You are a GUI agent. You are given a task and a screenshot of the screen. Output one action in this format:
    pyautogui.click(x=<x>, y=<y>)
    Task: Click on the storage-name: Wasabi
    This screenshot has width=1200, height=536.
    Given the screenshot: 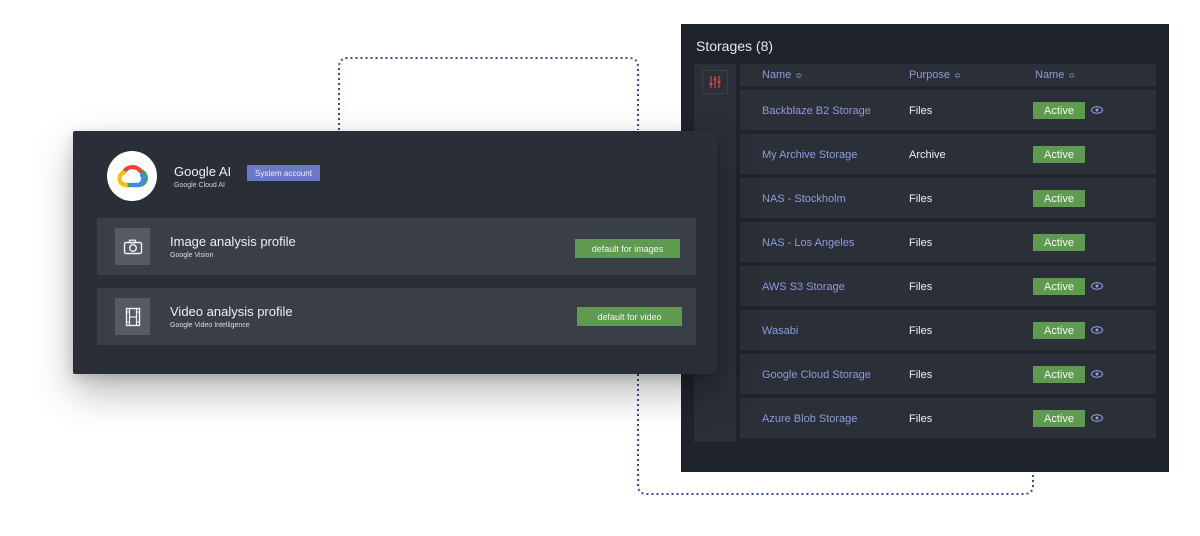 What is the action you would take?
    pyautogui.click(x=780, y=331)
    